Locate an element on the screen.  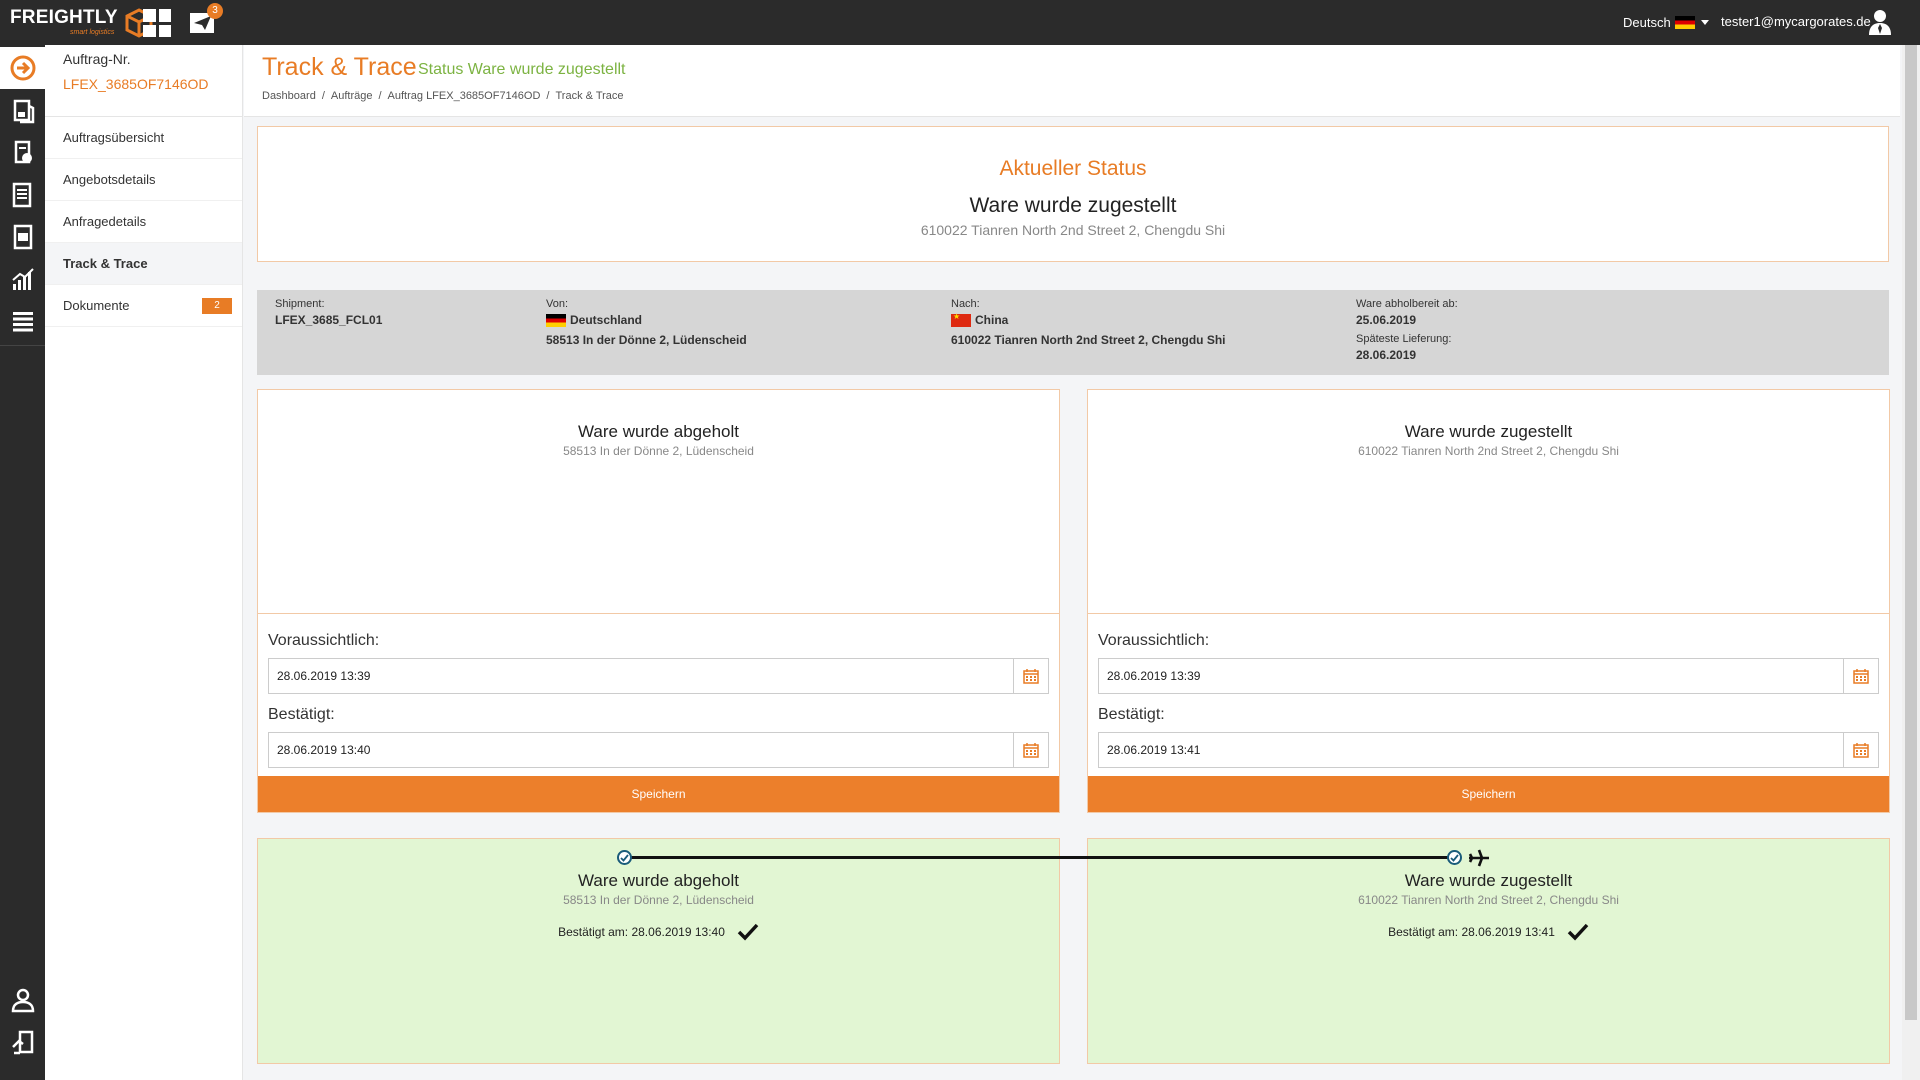
to-country-name: China is located at coordinates (992, 320).